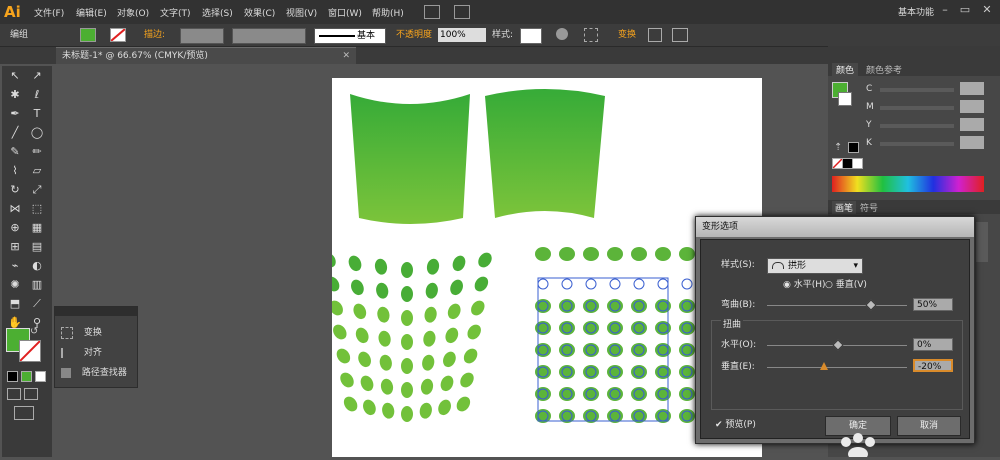 The width and height of the screenshot is (1000, 460). What do you see at coordinates (844, 207) in the screenshot?
I see `tab-brushes: 画笔` at bounding box center [844, 207].